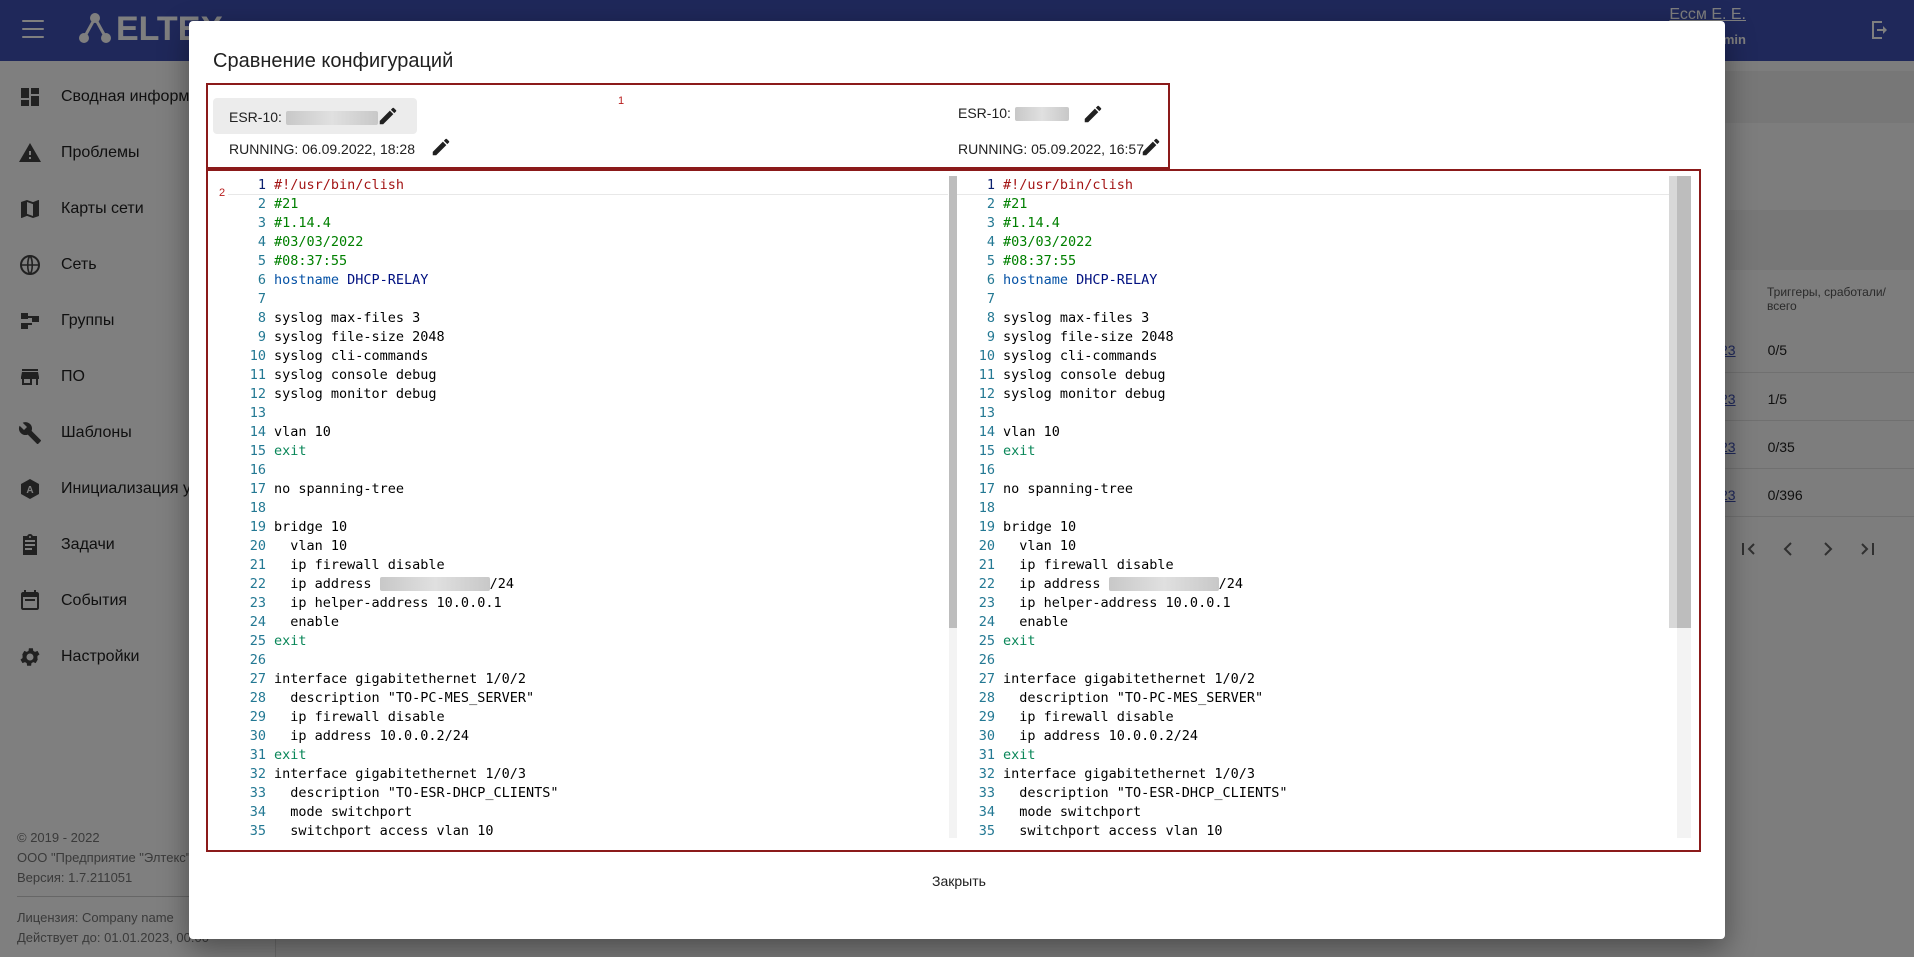 Image resolution: width=1914 pixels, height=957 pixels. I want to click on line-number: 4, so click(990, 242).